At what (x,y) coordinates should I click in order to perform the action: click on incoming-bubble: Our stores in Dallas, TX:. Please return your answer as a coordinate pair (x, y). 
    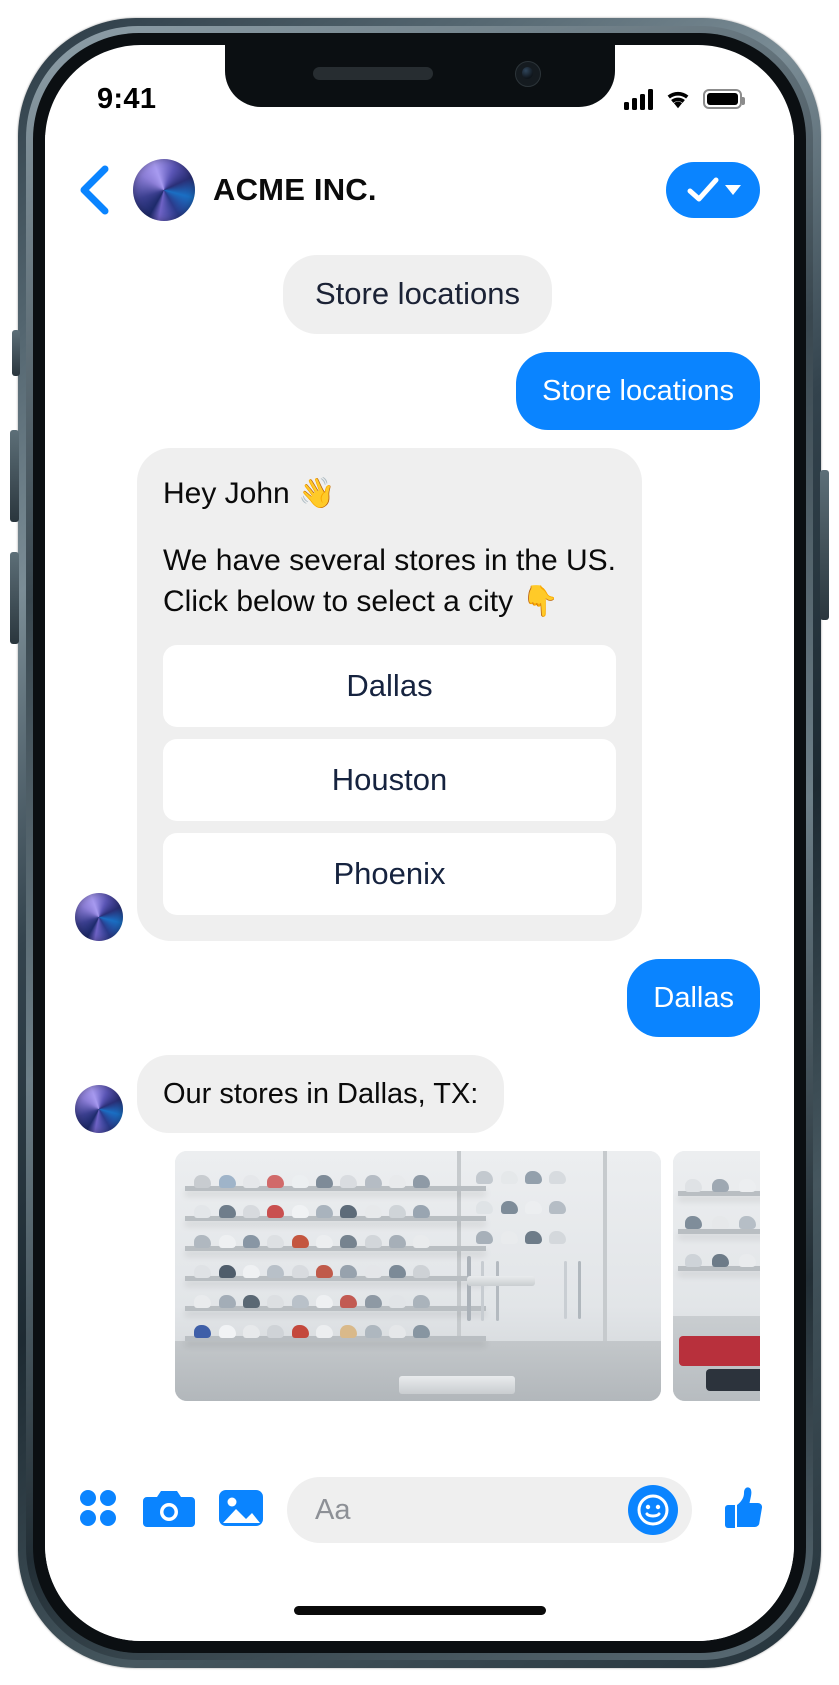
    Looking at the image, I should click on (321, 1094).